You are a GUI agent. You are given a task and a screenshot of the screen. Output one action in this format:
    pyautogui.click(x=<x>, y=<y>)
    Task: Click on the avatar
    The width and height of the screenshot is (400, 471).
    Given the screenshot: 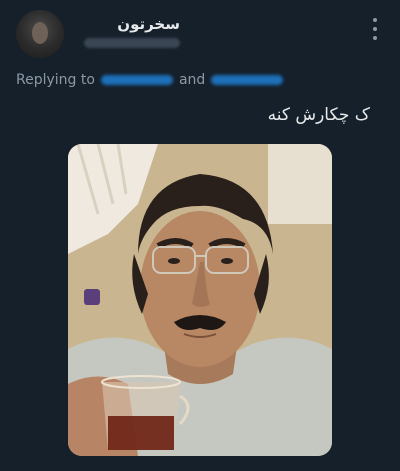 What is the action you would take?
    pyautogui.click(x=40, y=34)
    